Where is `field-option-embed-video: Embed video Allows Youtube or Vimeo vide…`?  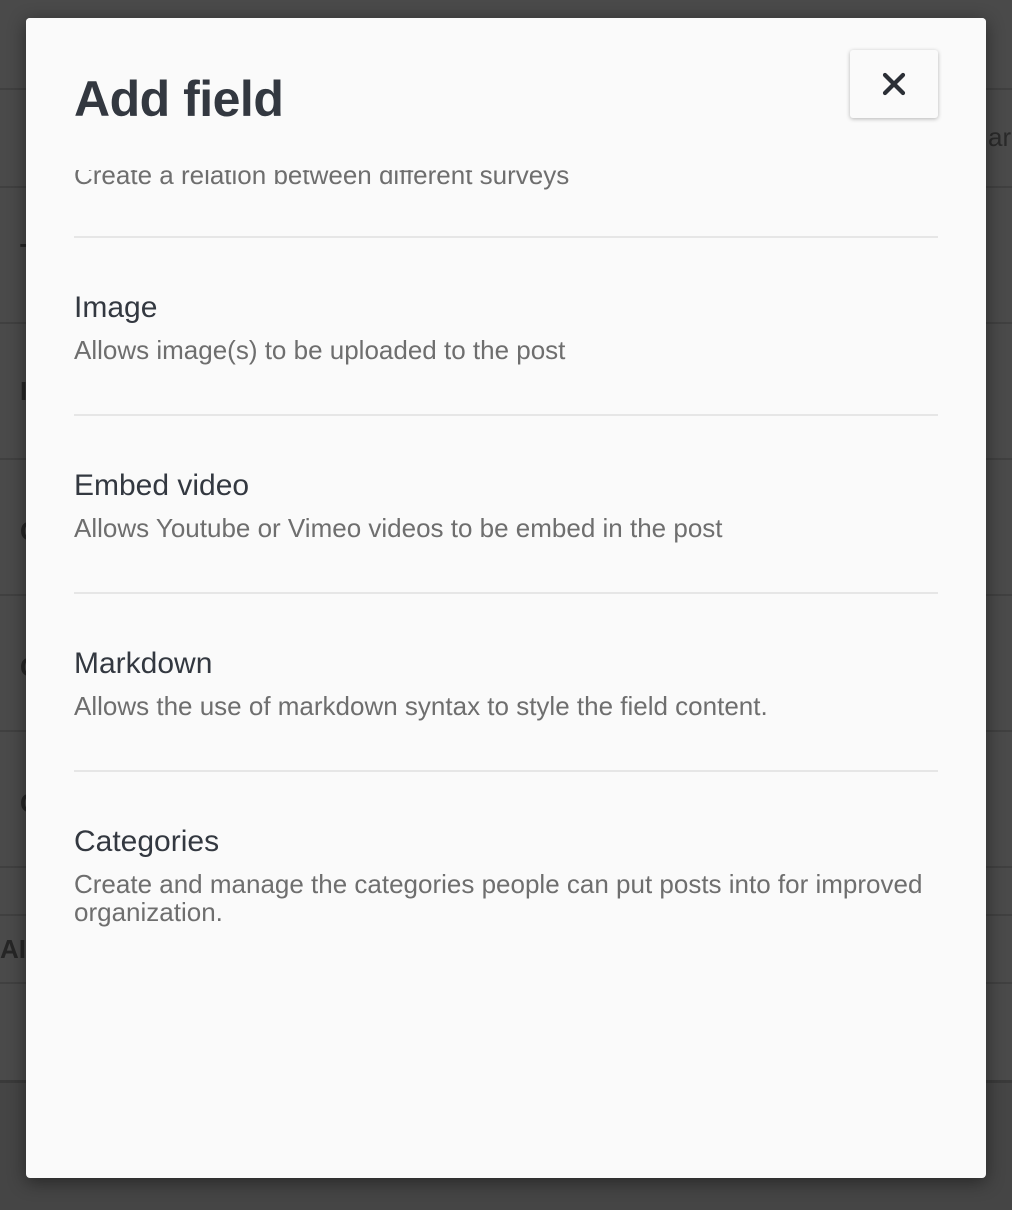 field-option-embed-video: Embed video Allows Youtube or Vimeo vide… is located at coordinates (506, 503).